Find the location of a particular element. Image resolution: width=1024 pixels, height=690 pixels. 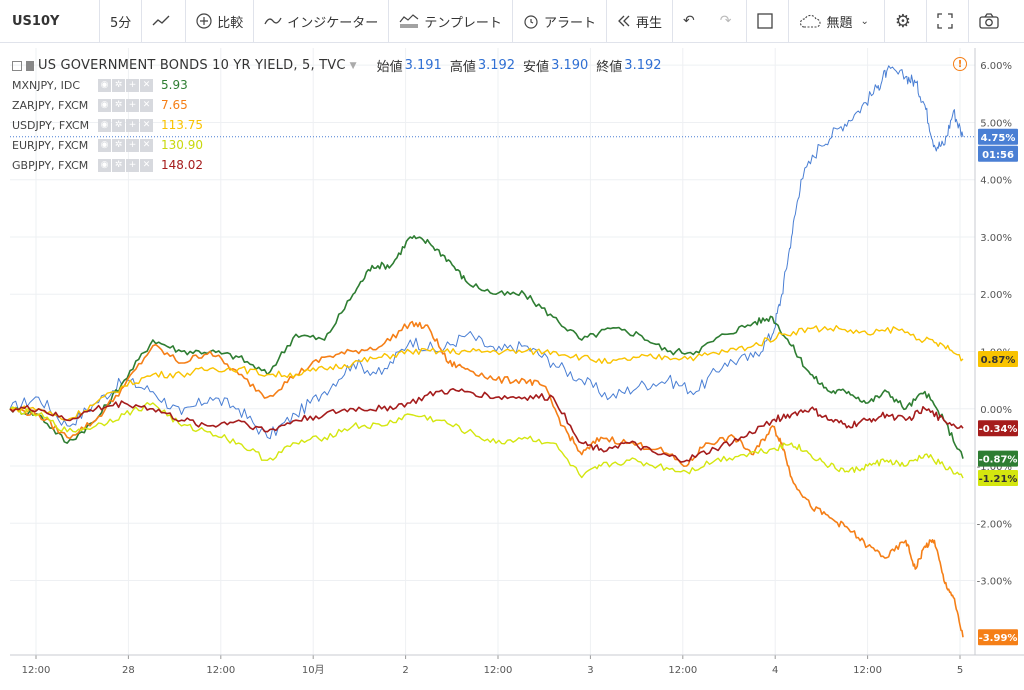

open-value: 3.191 is located at coordinates (423, 65).